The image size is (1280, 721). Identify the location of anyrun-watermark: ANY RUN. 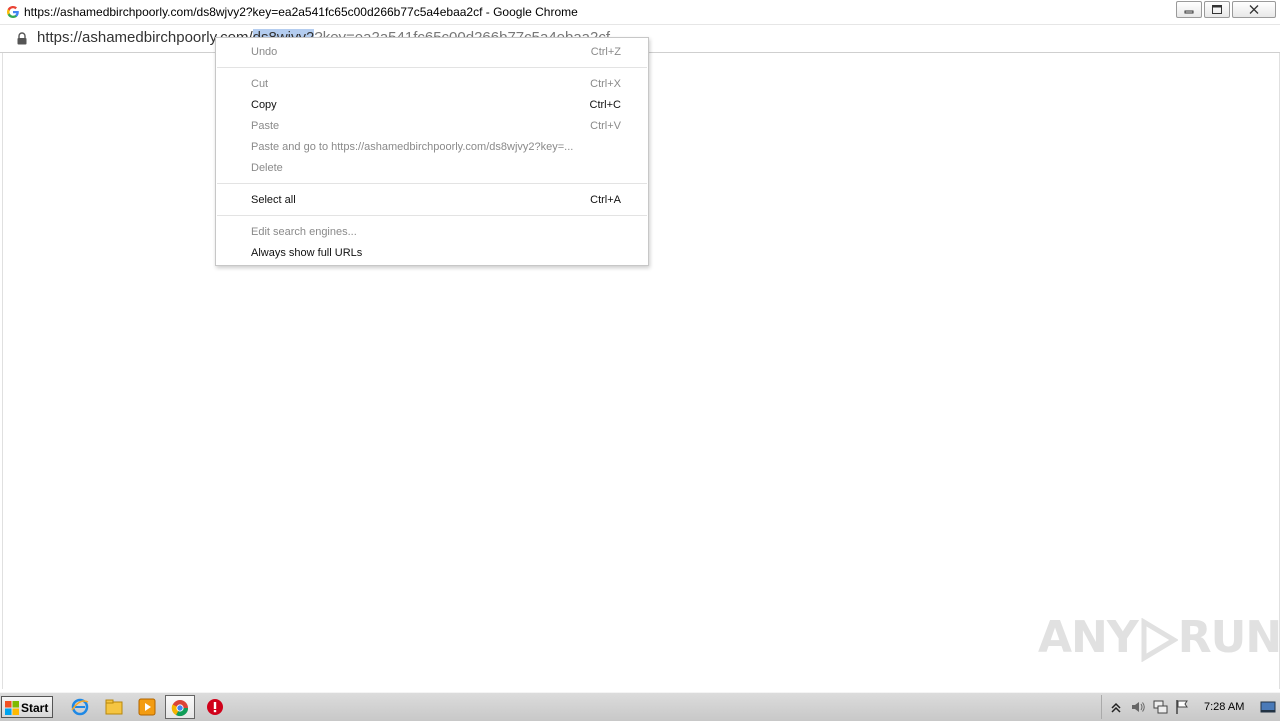
(1159, 642).